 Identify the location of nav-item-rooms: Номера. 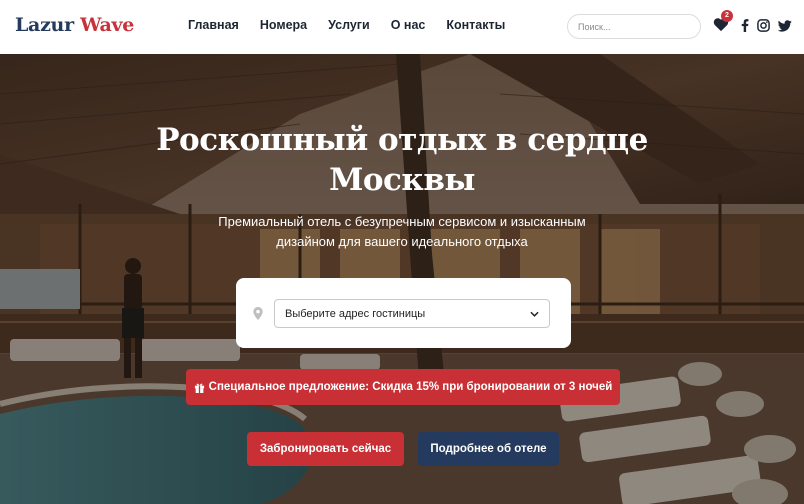
(283, 25).